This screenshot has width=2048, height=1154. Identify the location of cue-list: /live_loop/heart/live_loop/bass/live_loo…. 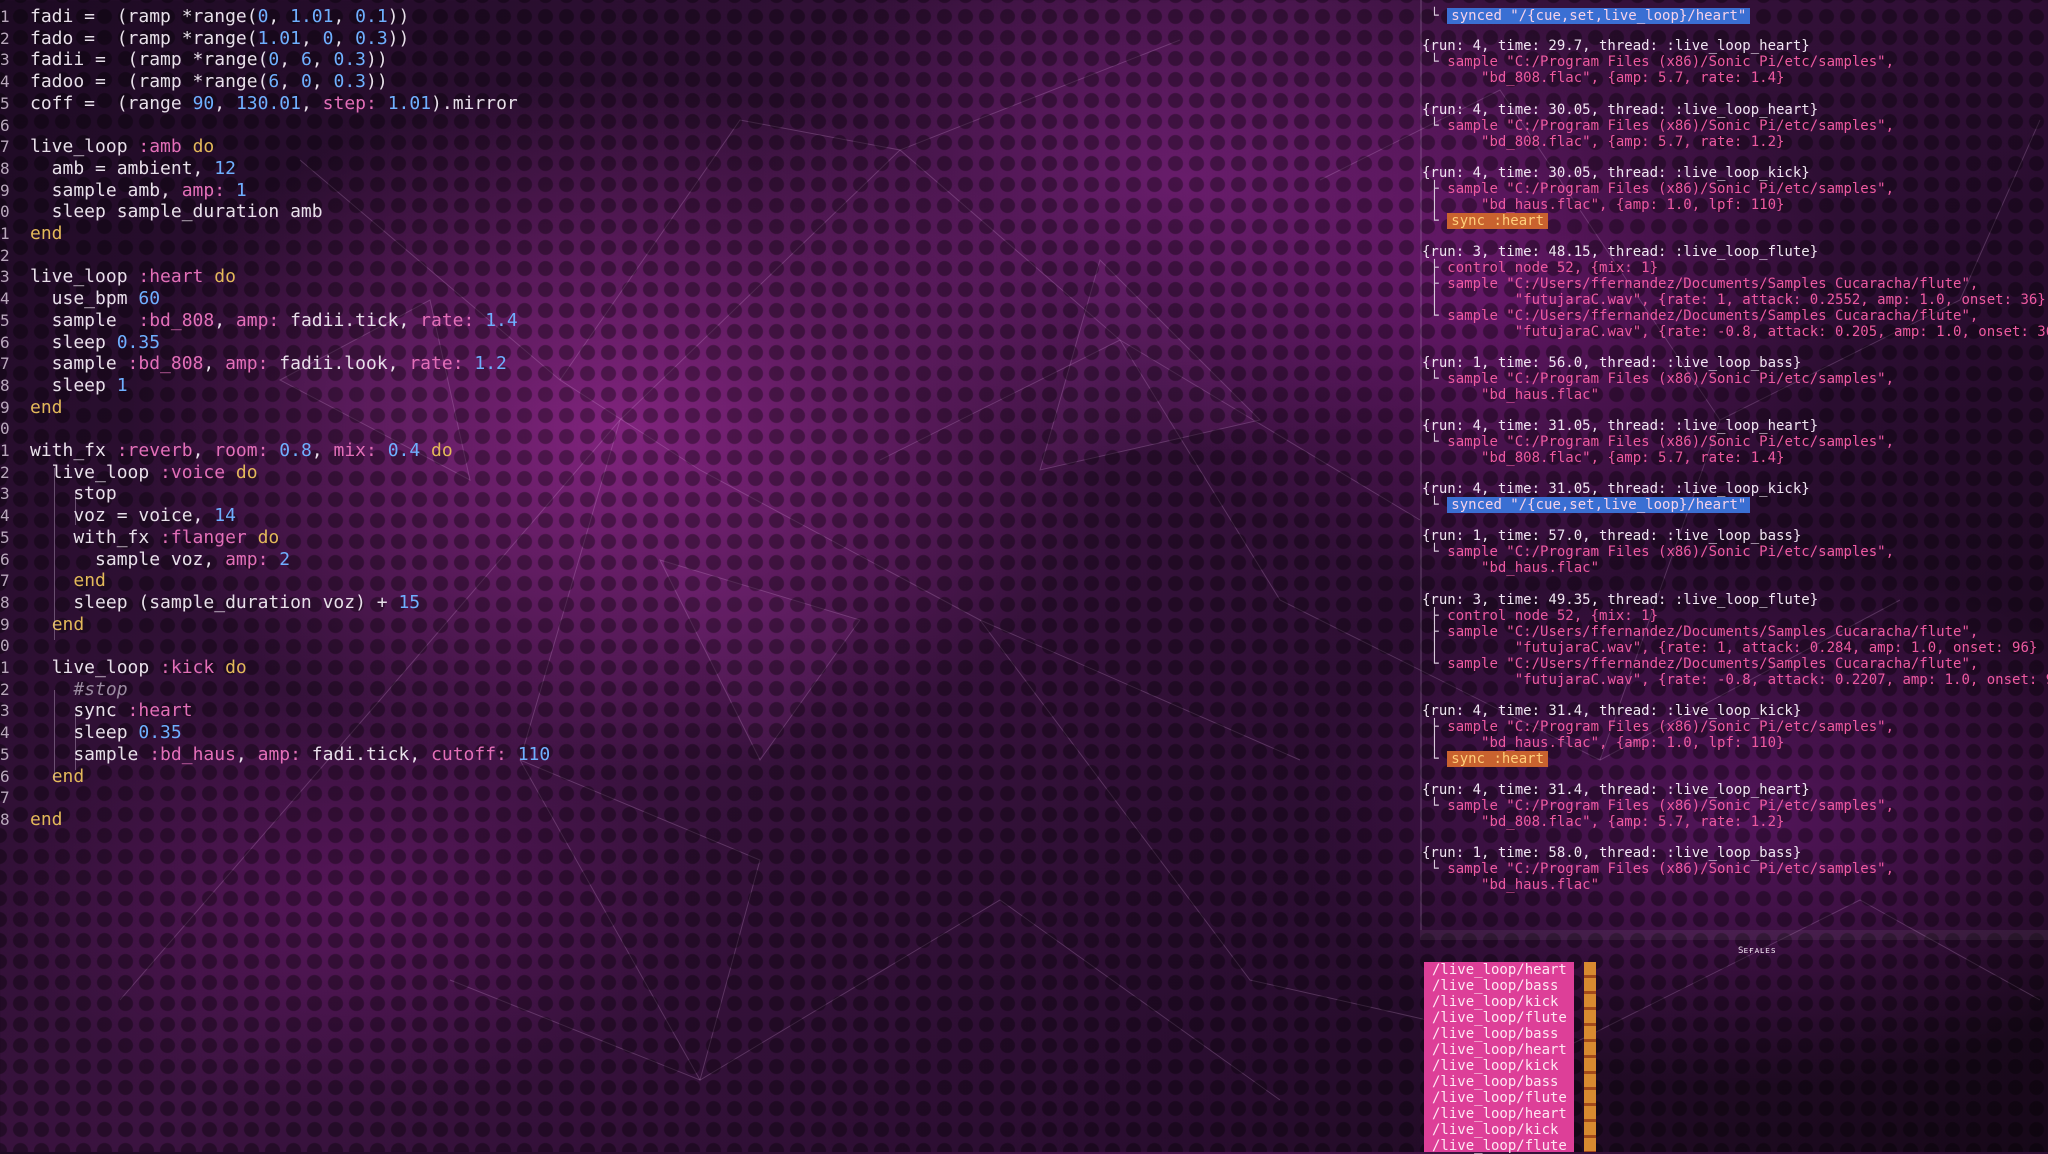
(1499, 1058).